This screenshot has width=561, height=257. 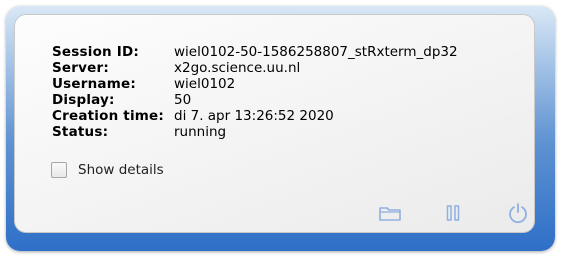 I want to click on status-row: Status: running, so click(x=255, y=132).